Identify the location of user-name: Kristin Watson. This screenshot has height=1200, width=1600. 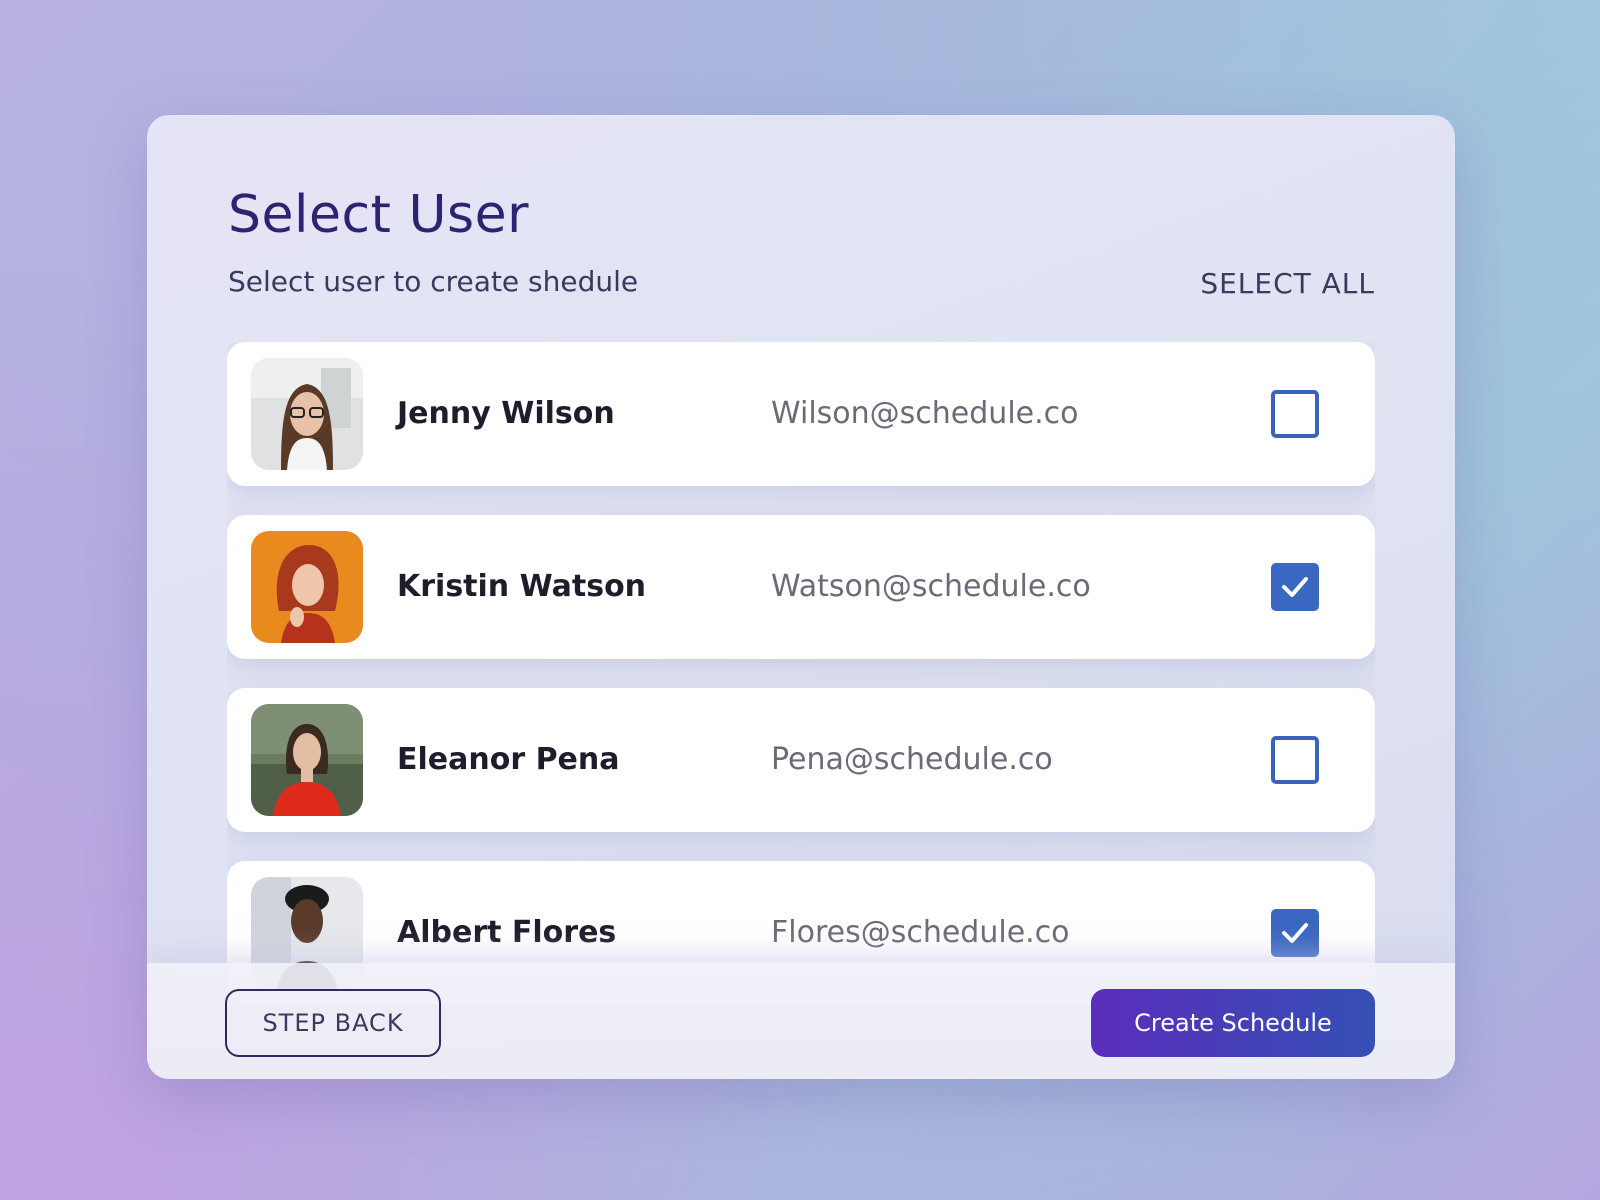
(522, 586).